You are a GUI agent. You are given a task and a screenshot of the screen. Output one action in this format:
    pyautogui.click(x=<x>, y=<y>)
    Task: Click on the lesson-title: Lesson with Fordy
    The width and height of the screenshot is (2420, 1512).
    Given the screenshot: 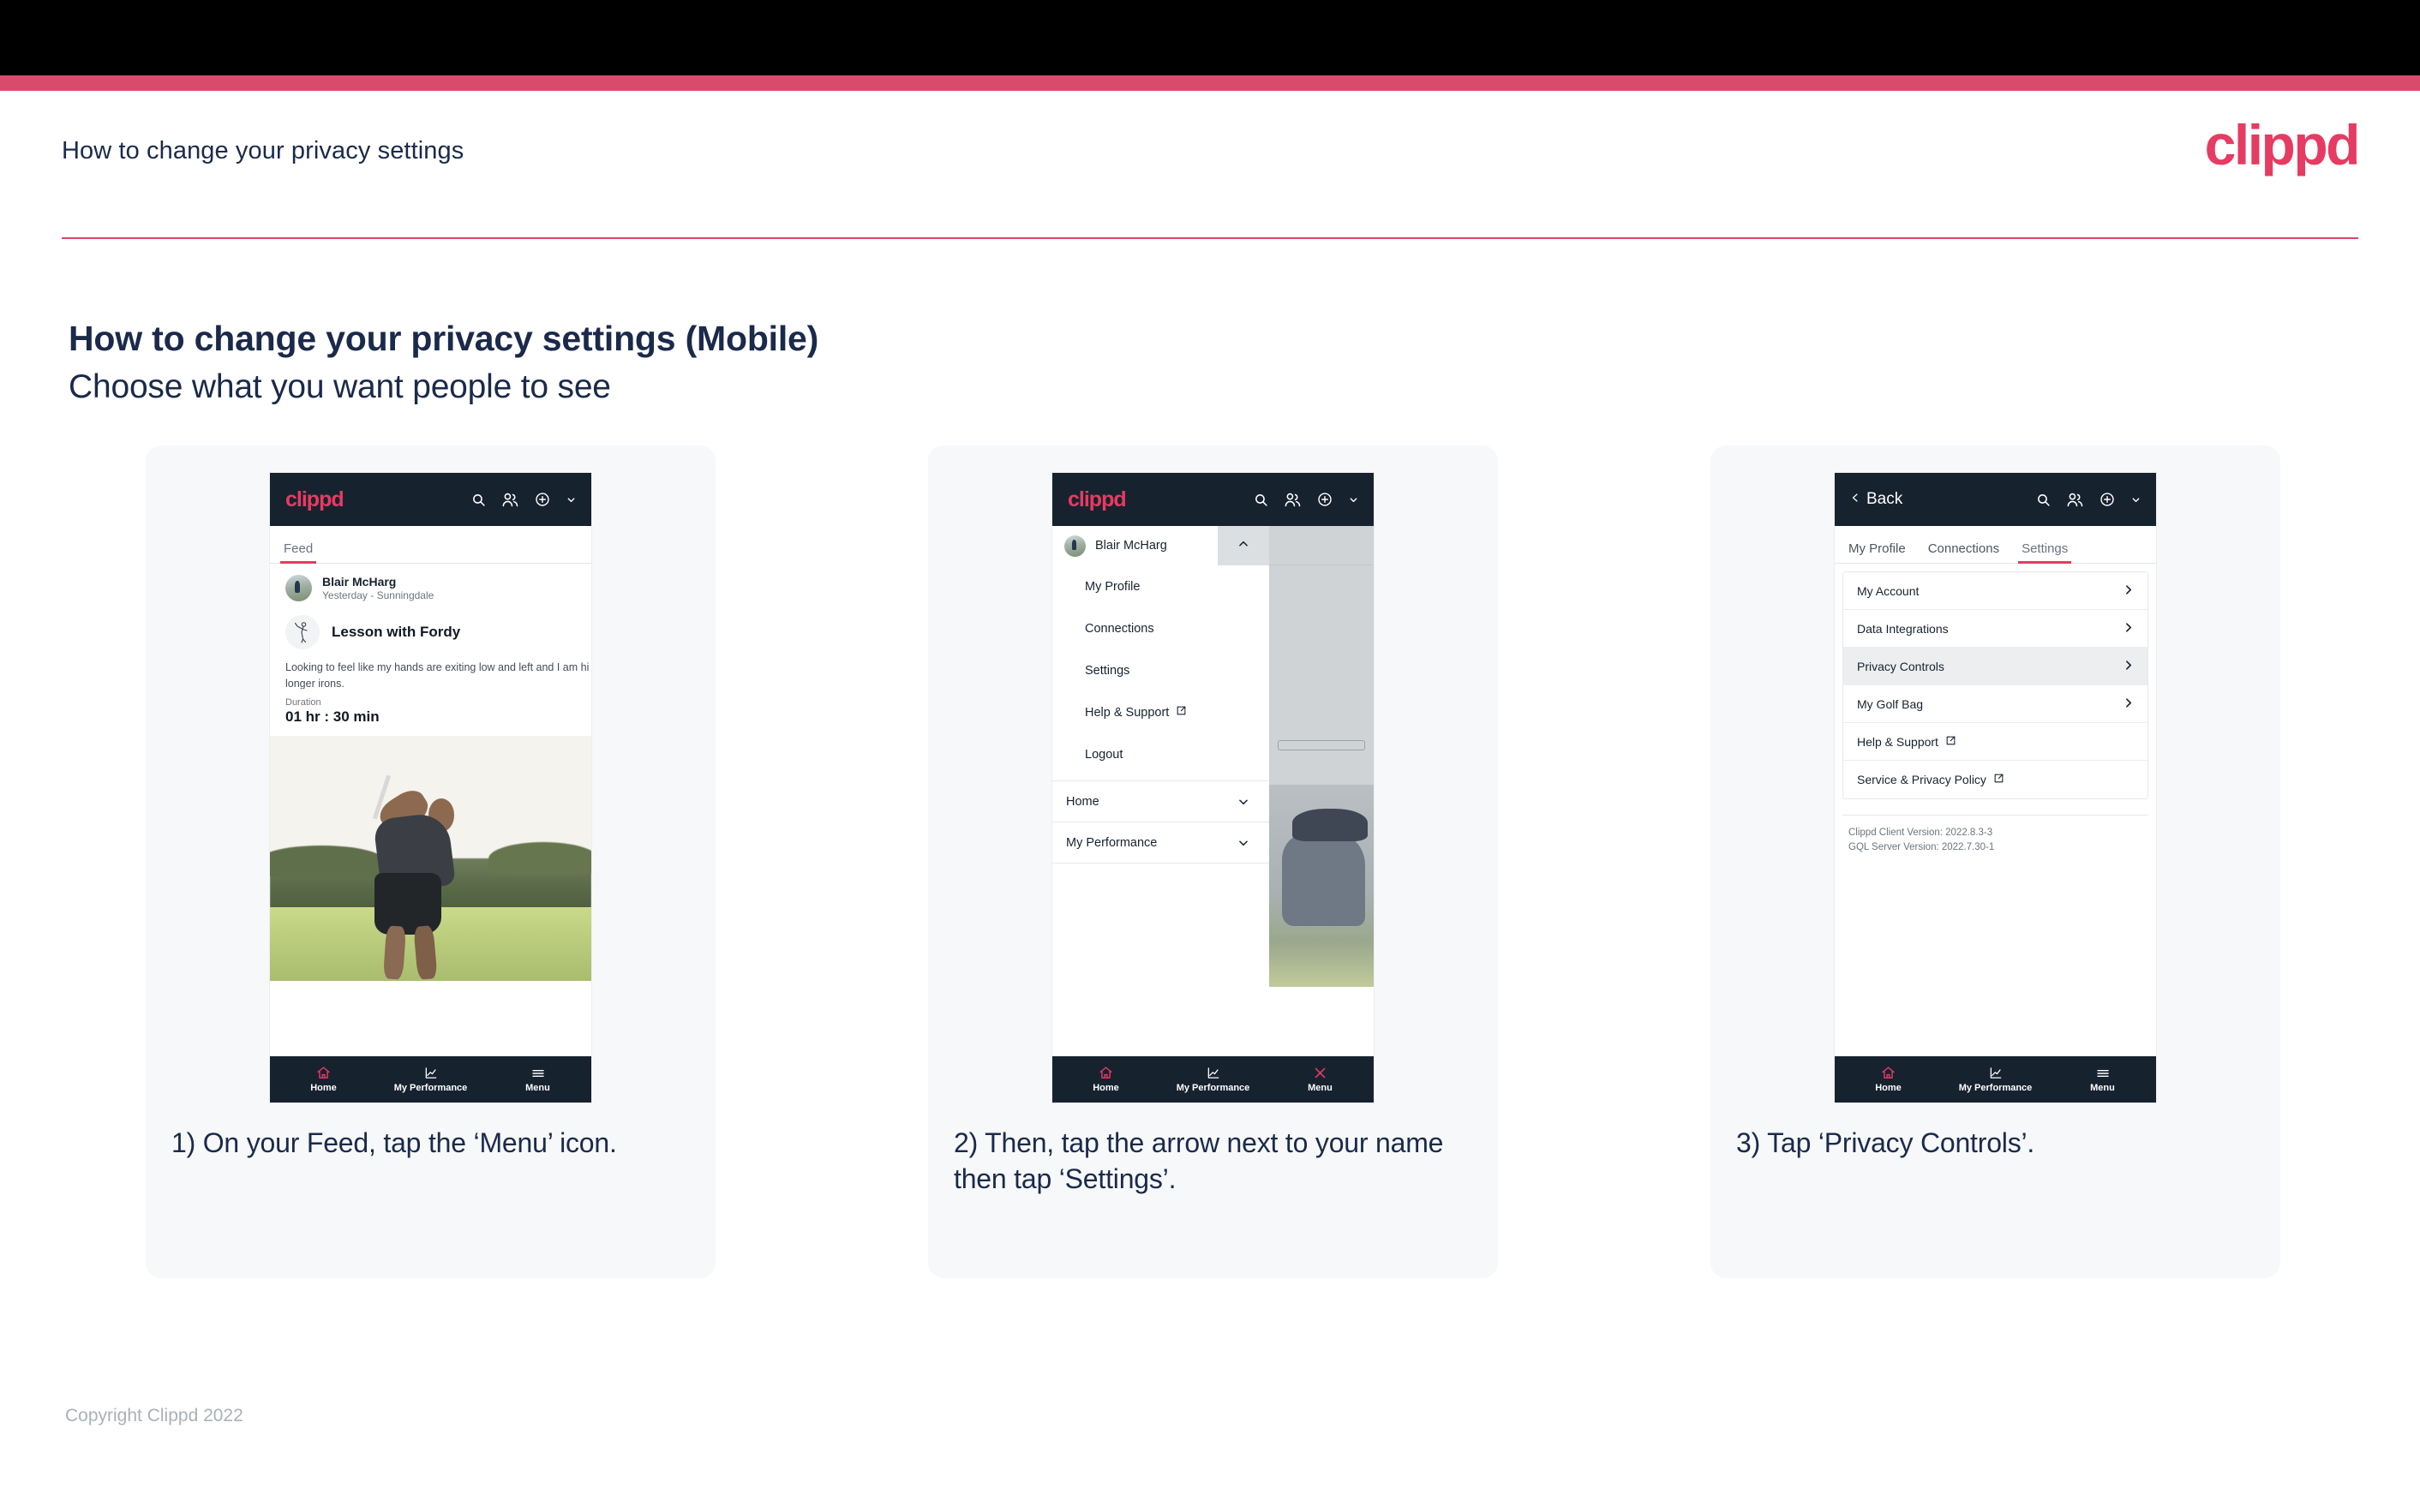 What is the action you would take?
    pyautogui.click(x=396, y=631)
    